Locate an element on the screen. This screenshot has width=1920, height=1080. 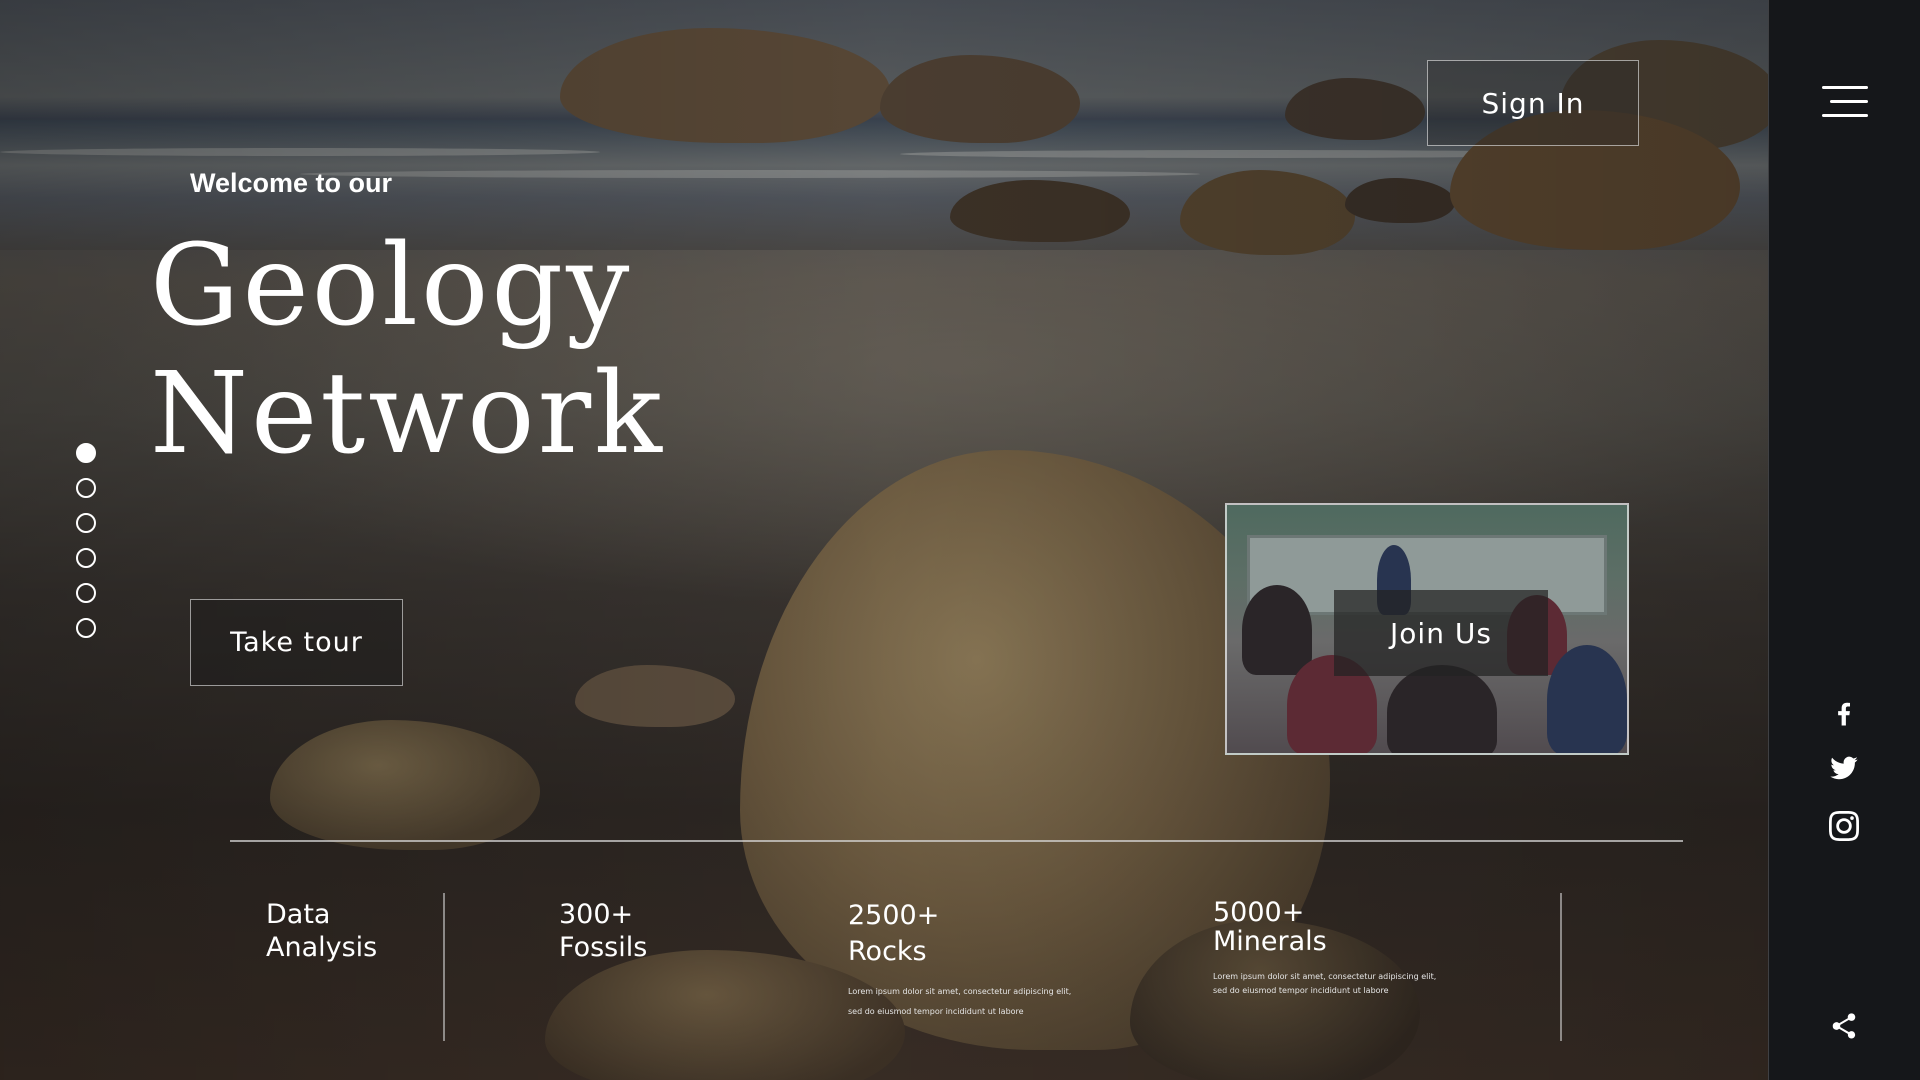
page-title: Geology Network is located at coordinates (407, 350).